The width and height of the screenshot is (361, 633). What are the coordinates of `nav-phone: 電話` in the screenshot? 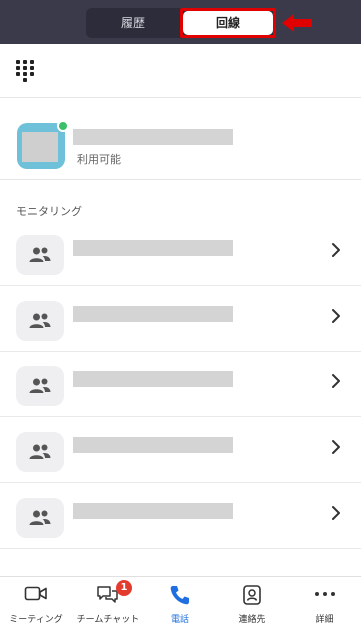 It's located at (180, 605).